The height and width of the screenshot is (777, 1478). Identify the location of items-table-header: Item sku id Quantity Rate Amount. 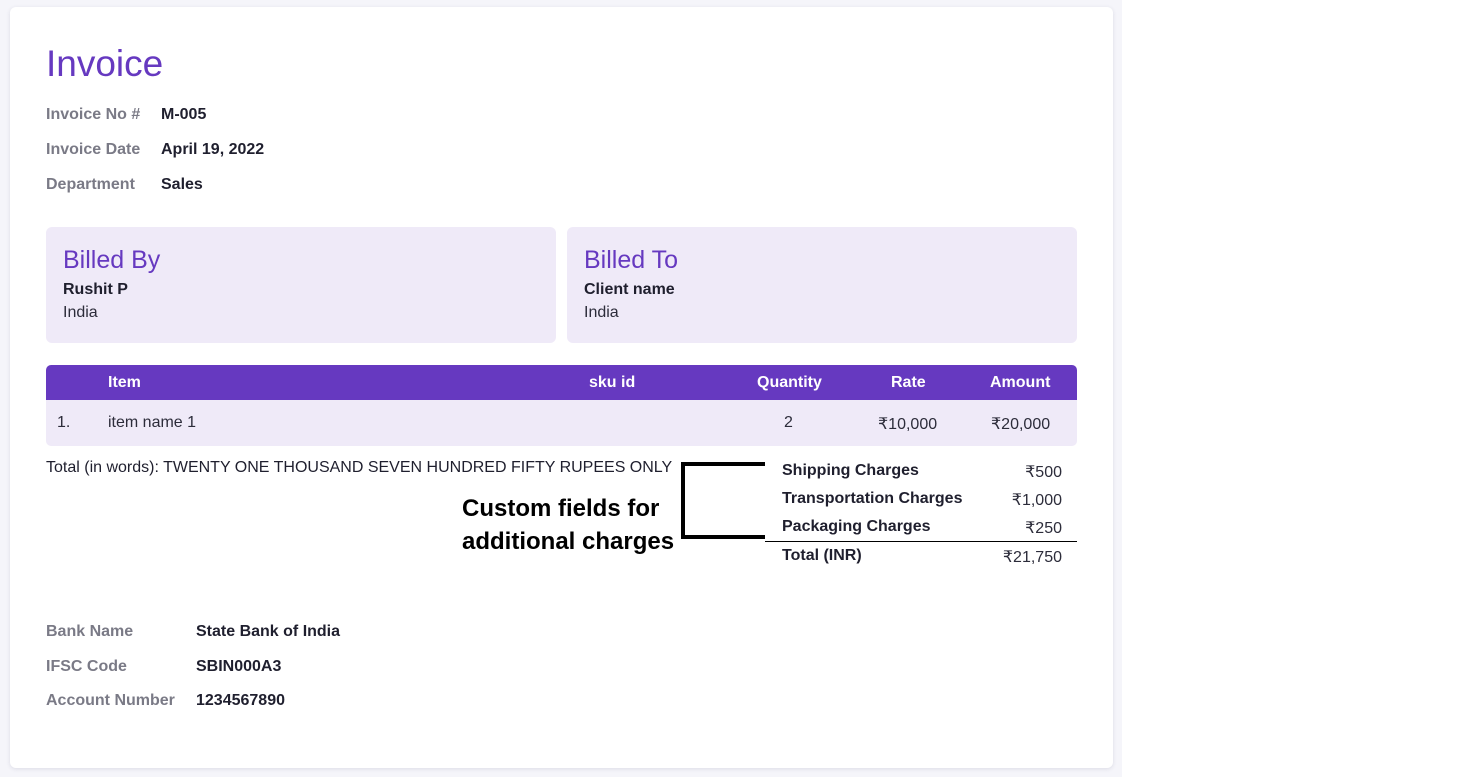
(561, 382).